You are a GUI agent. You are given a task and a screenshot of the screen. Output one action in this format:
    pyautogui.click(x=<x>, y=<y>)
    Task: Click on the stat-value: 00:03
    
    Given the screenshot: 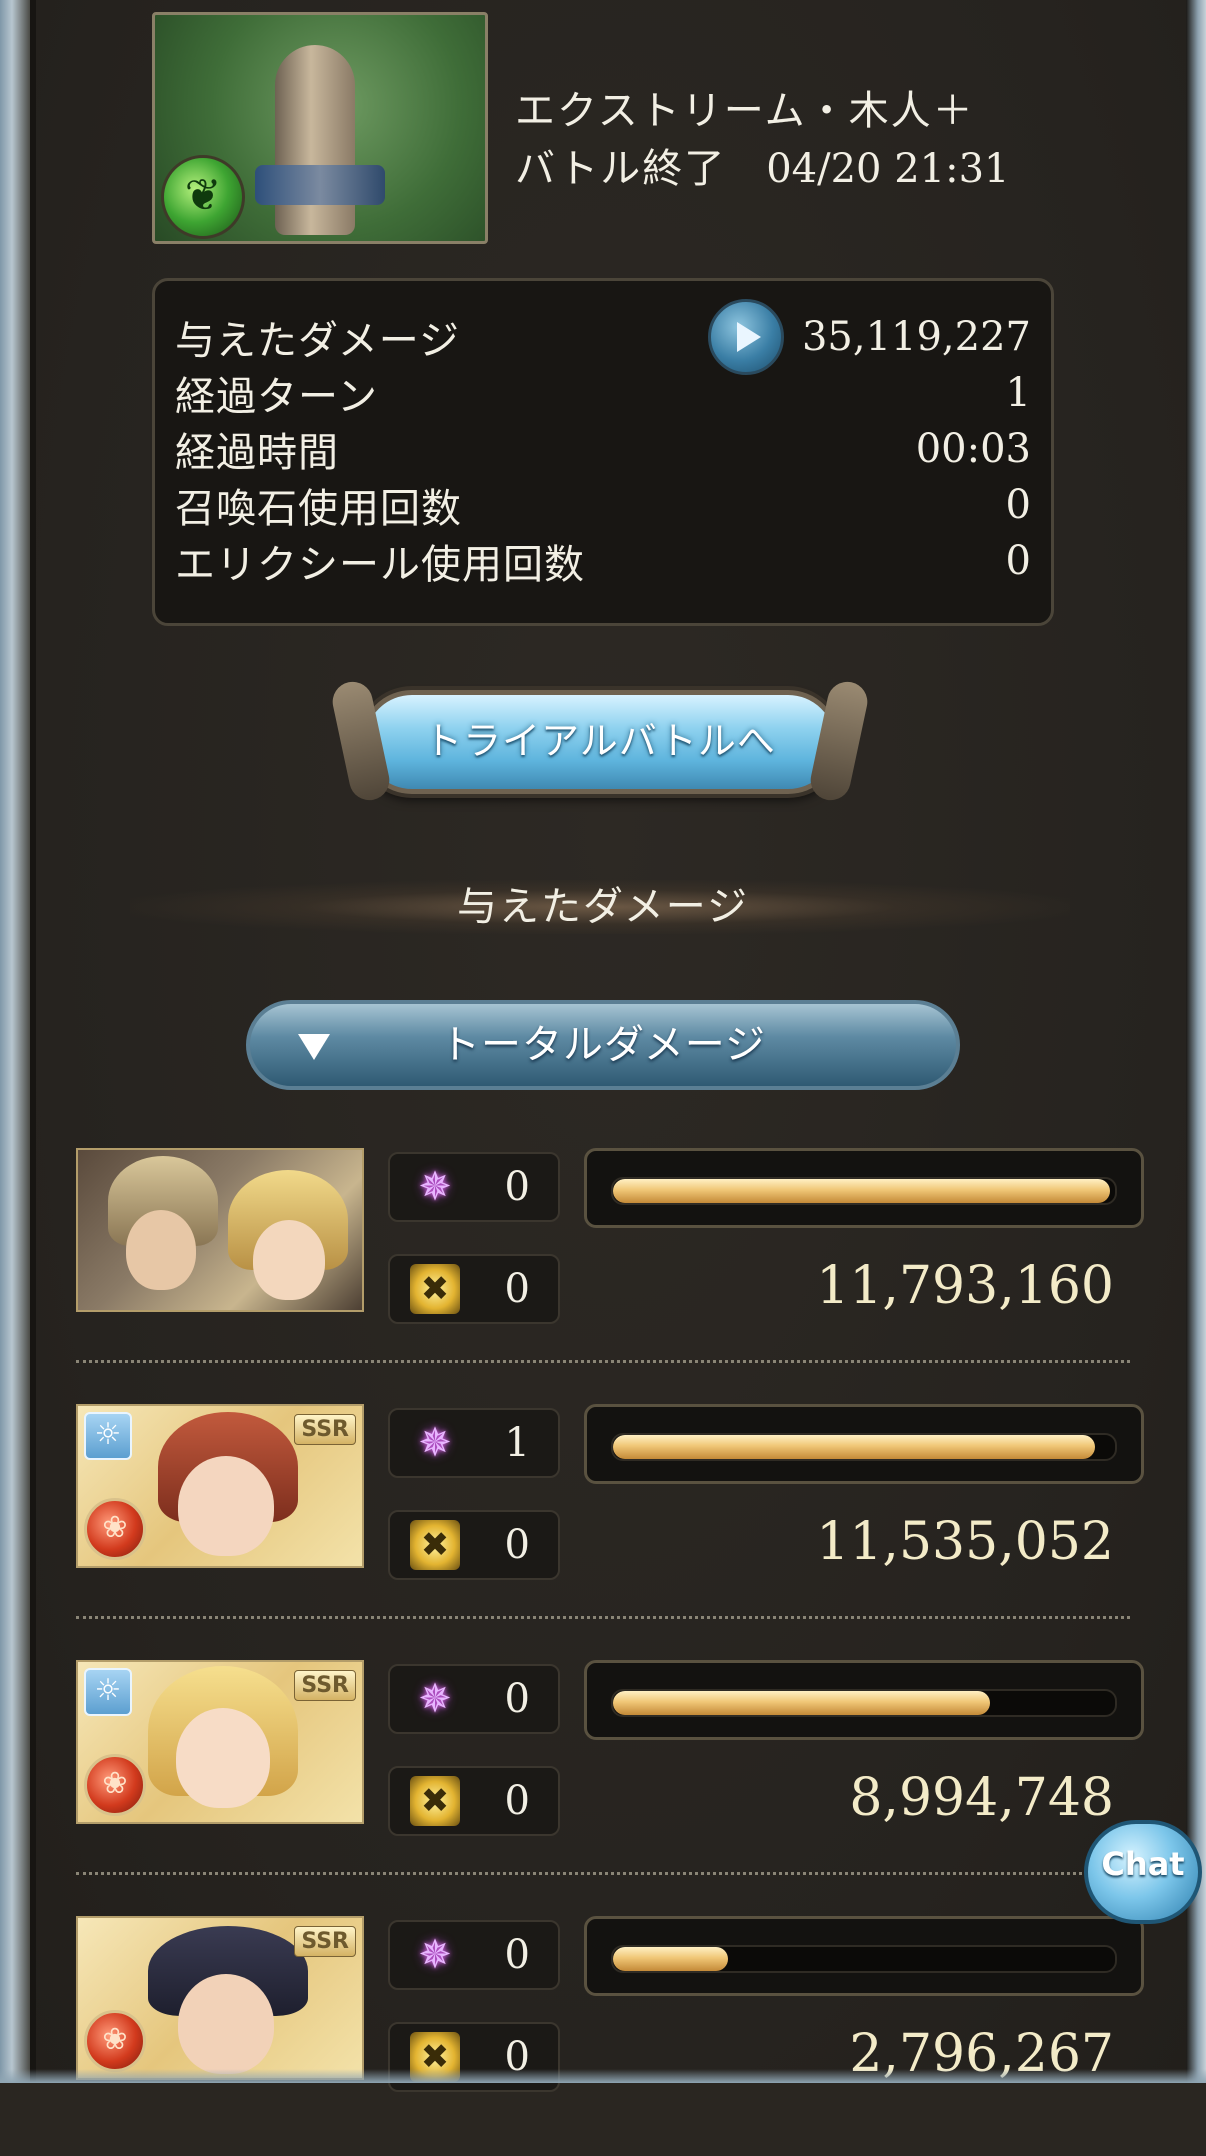 What is the action you would take?
    pyautogui.click(x=973, y=449)
    